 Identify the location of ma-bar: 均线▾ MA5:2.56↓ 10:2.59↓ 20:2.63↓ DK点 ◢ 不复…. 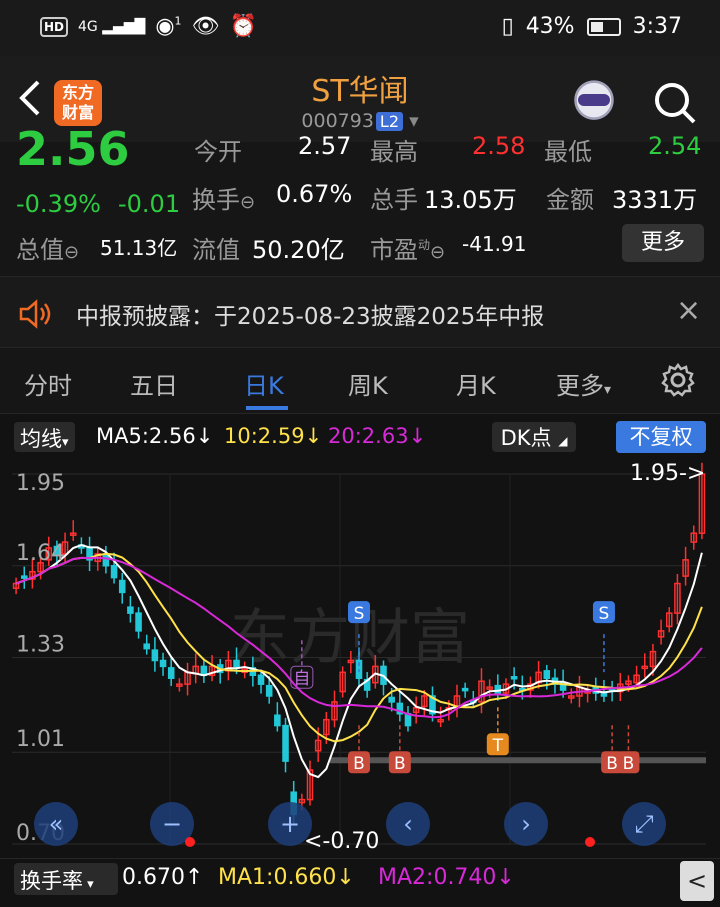
(360, 436).